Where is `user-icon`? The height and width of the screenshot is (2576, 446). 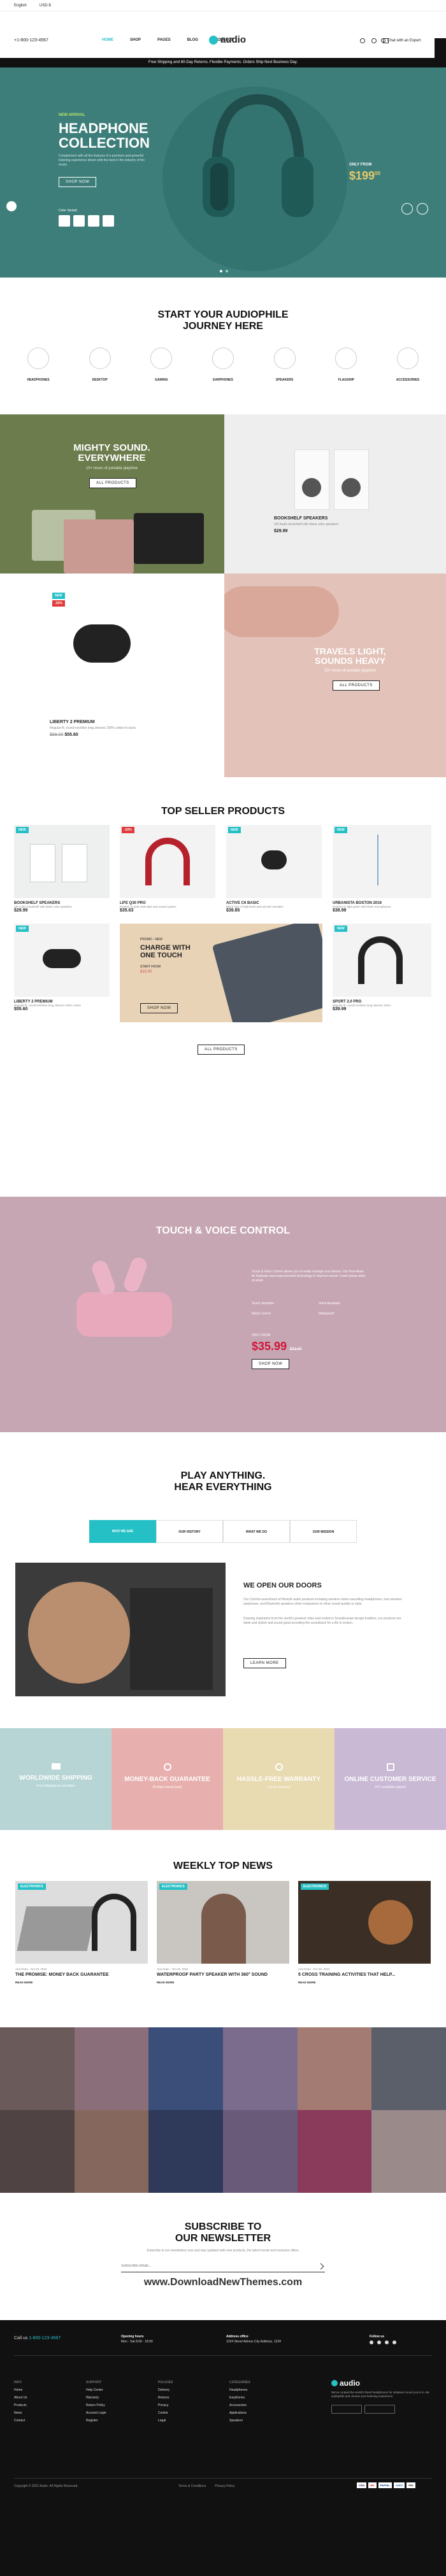
user-icon is located at coordinates (362, 40).